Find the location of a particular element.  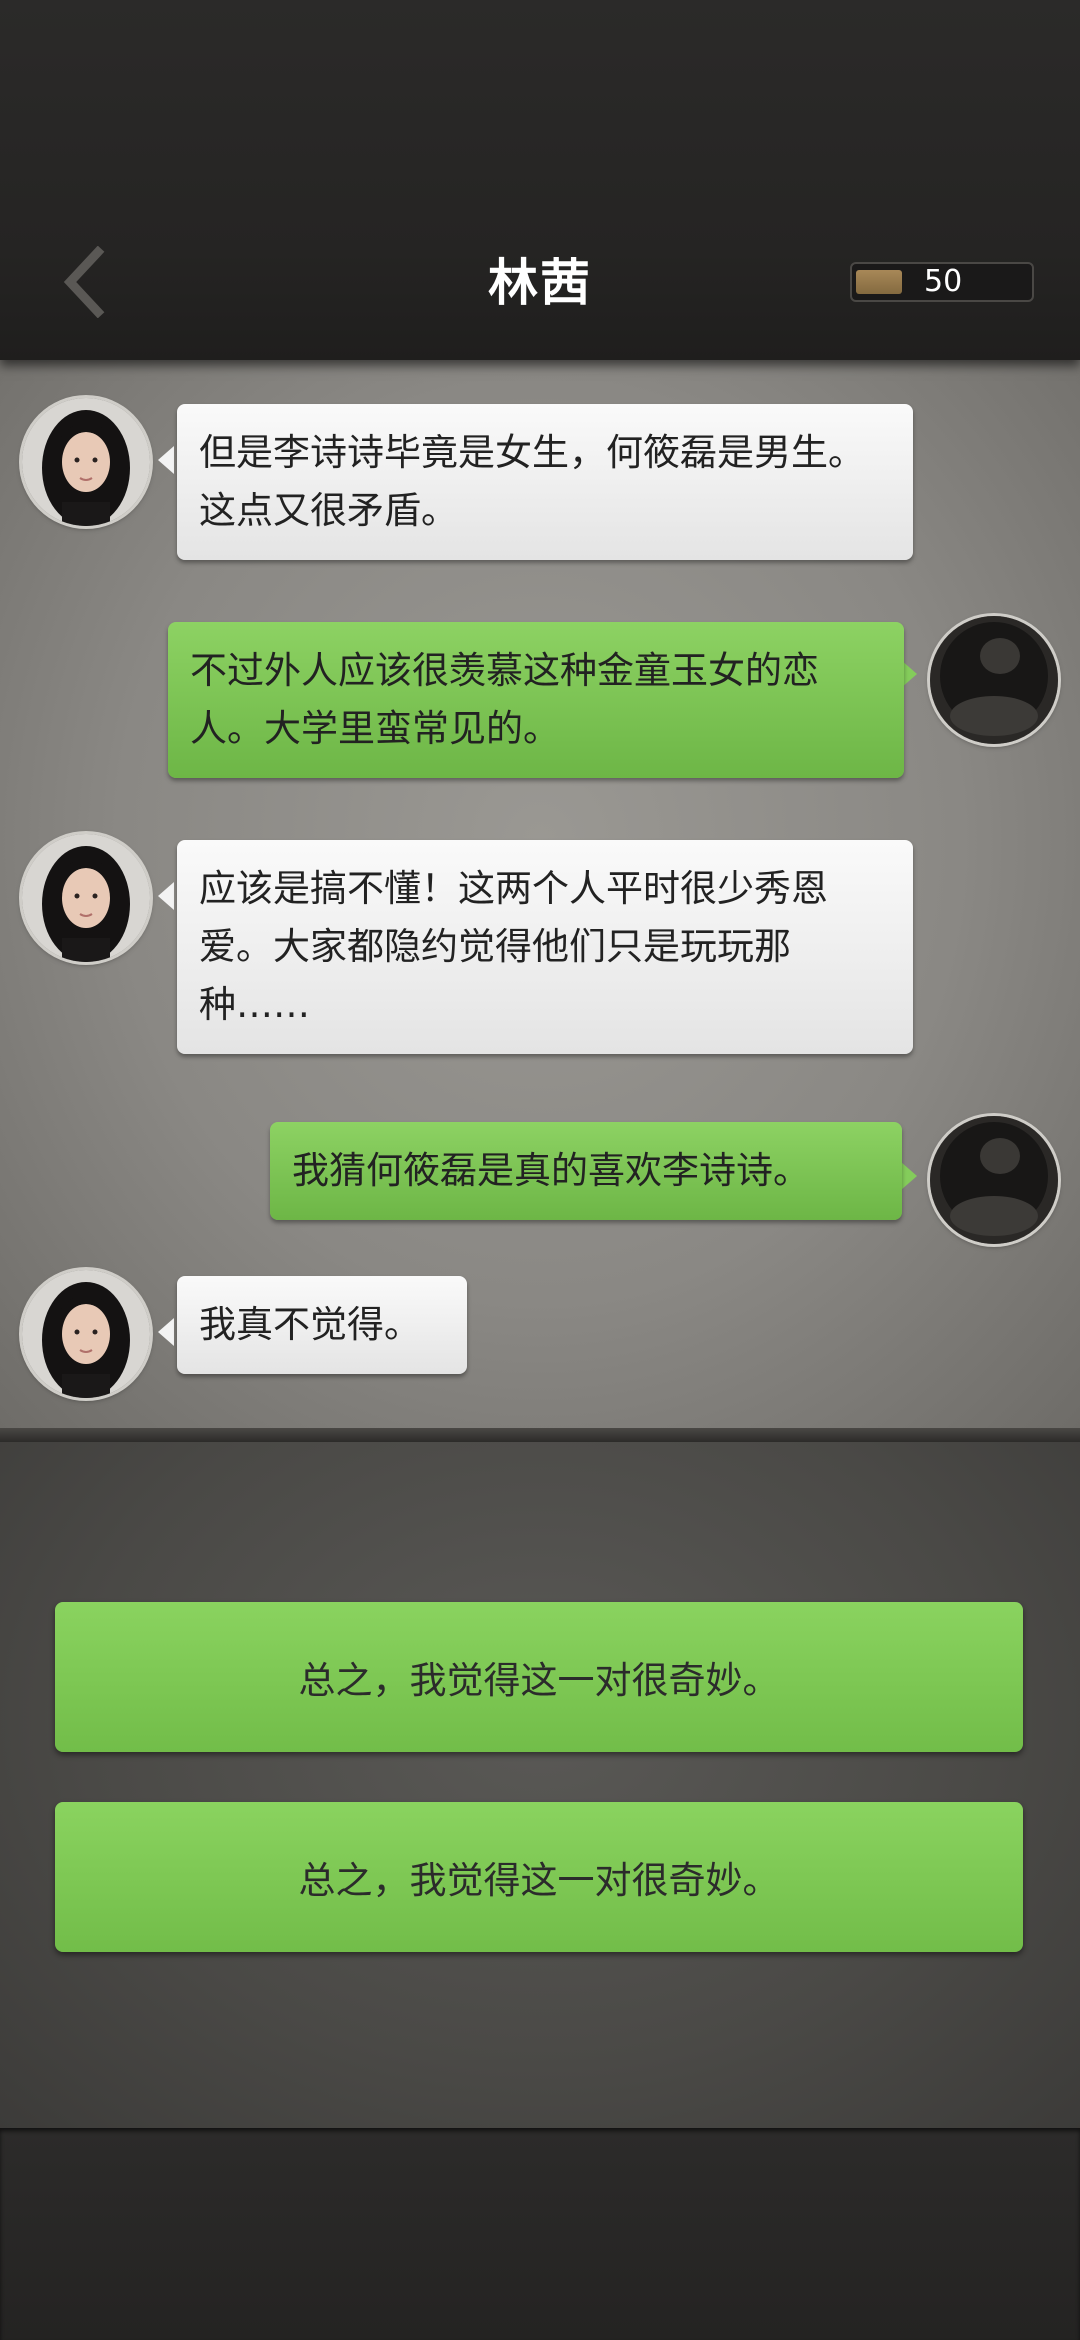

chat-divider is located at coordinates (540, 1435).